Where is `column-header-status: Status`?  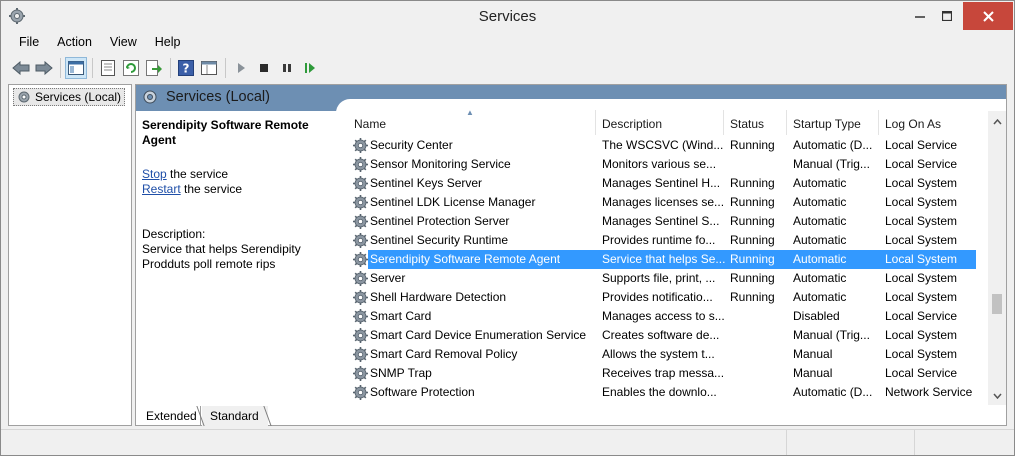 column-header-status: Status is located at coordinates (755, 122).